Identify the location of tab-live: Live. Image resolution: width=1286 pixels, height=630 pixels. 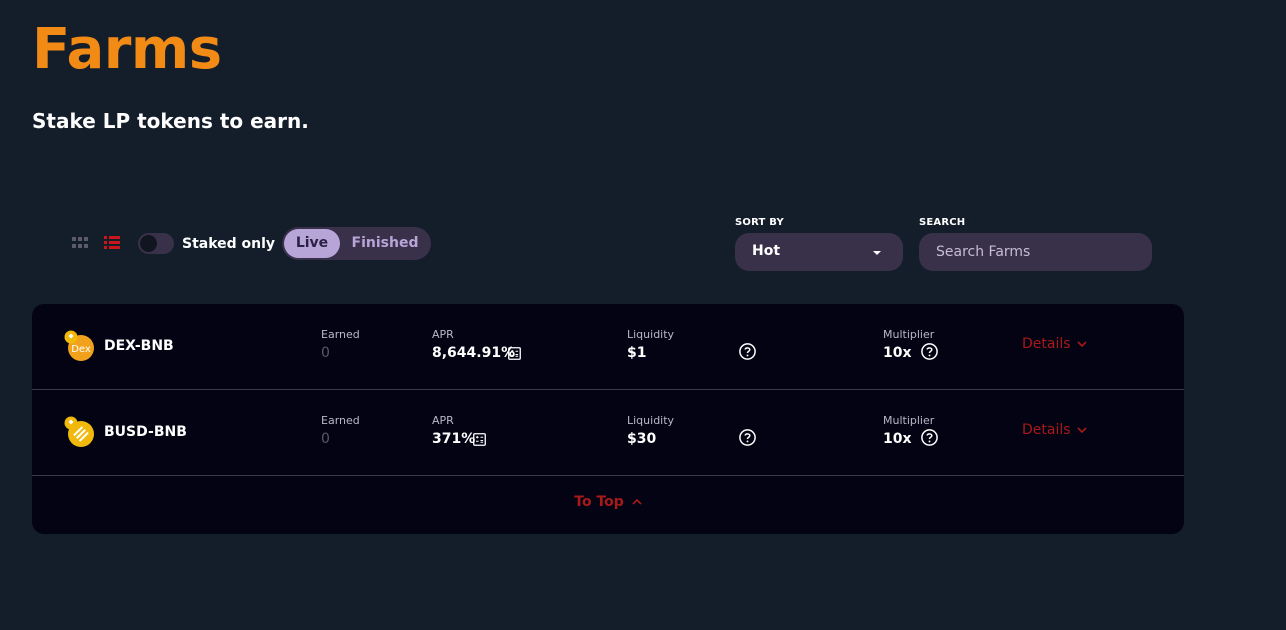
(312, 243).